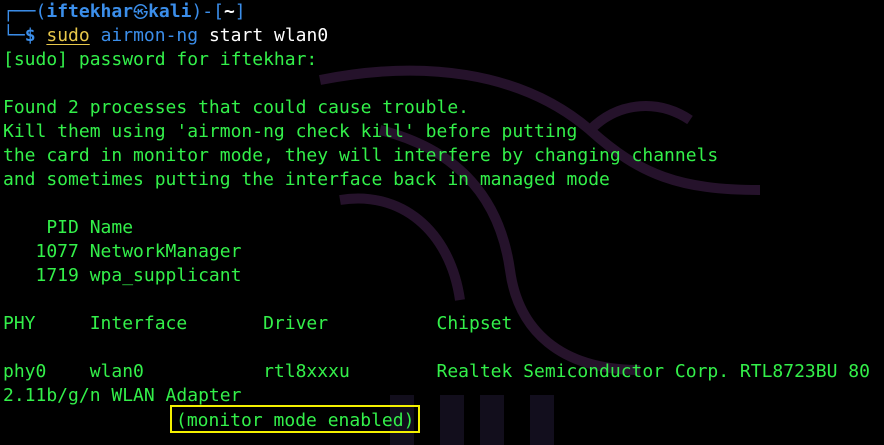 The height and width of the screenshot is (445, 884). Describe the element at coordinates (240, 11) in the screenshot. I see `prompt-frame-end: ]` at that location.